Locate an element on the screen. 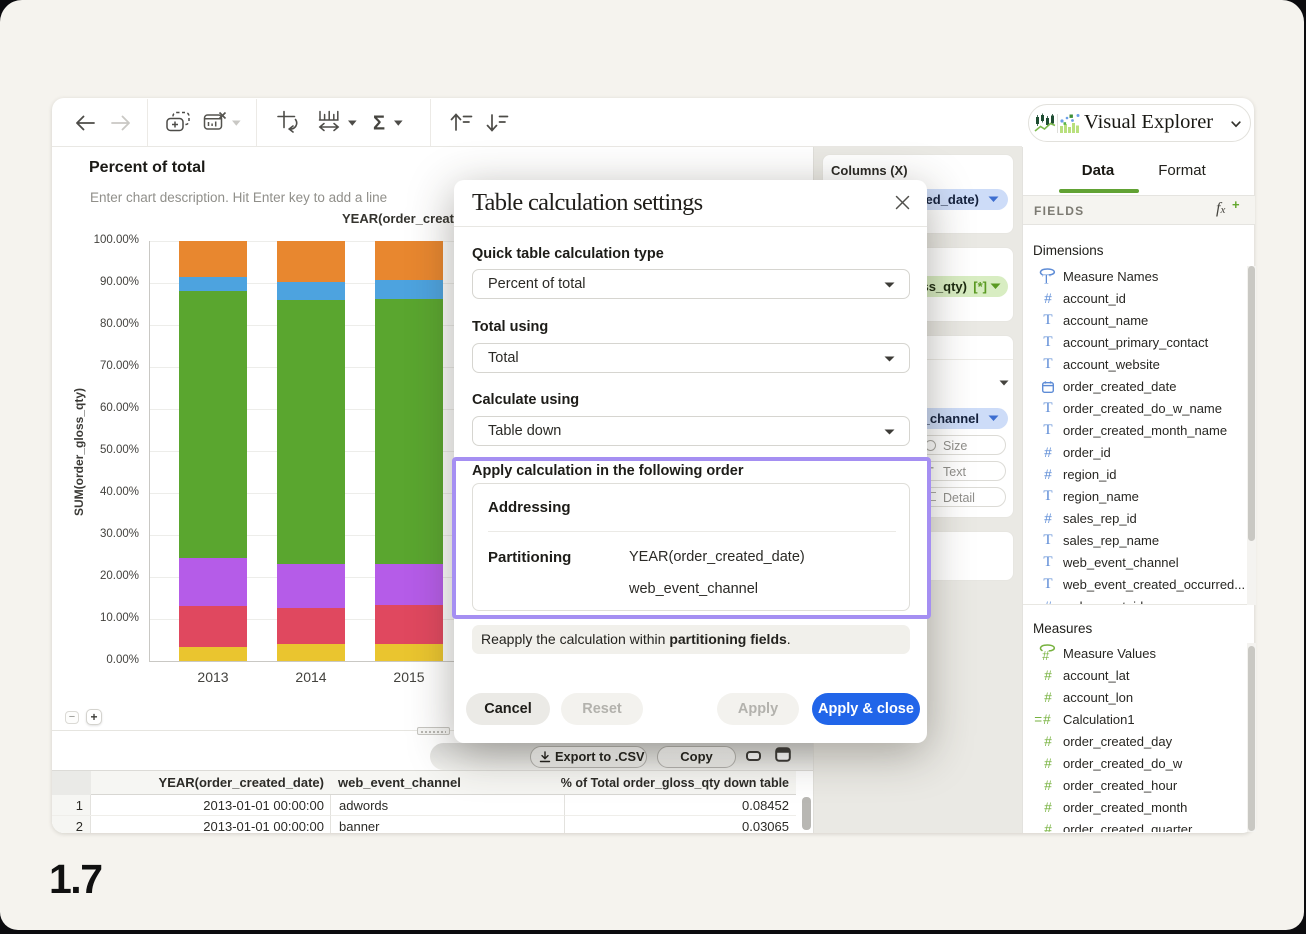 Image resolution: width=1306 pixels, height=934 pixels. svg-text: T is located at coordinates (1046, 279).